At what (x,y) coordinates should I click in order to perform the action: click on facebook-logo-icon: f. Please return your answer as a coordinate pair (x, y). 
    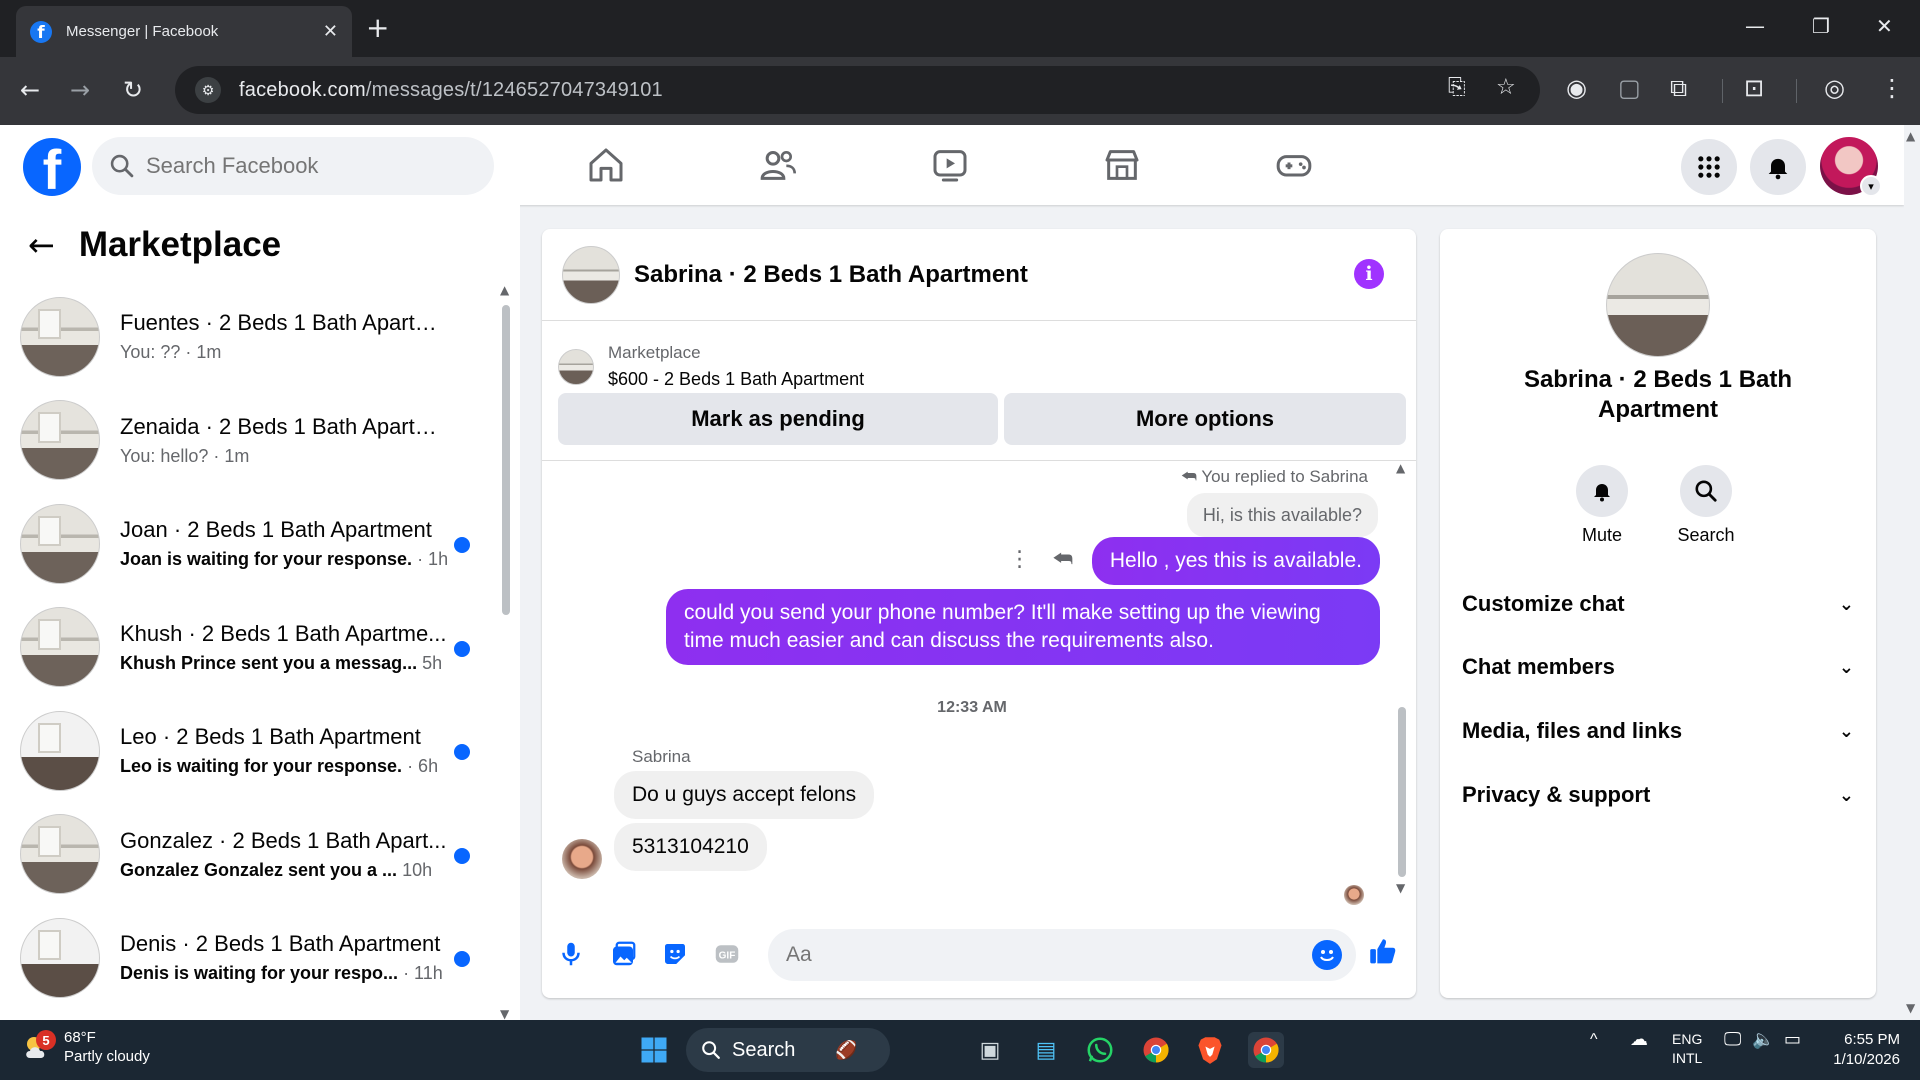
    Looking at the image, I should click on (52, 167).